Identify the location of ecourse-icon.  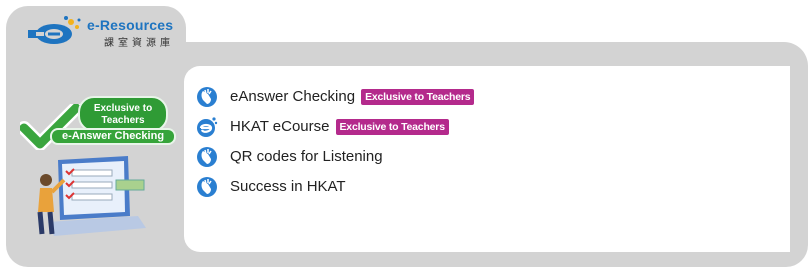
(207, 126).